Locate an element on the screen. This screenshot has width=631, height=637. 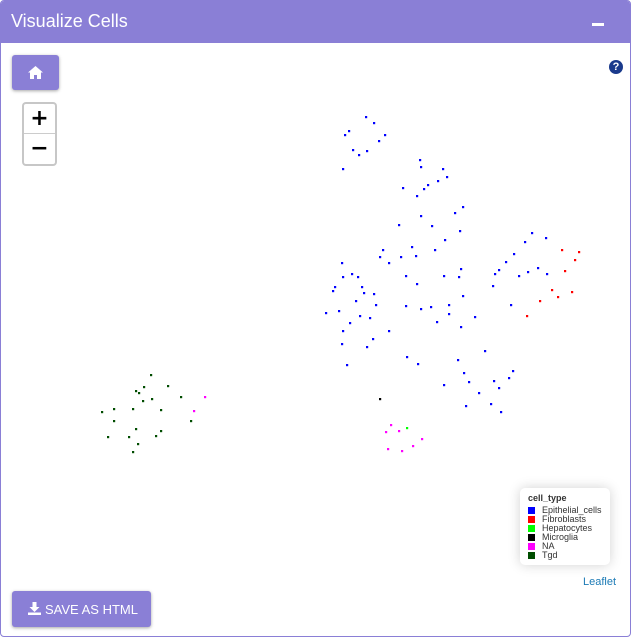
download-icon is located at coordinates (34, 608).